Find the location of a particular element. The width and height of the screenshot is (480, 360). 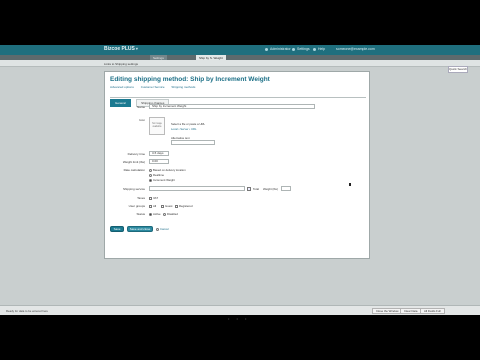

video-progress-dots: • • • is located at coordinates (239, 318).